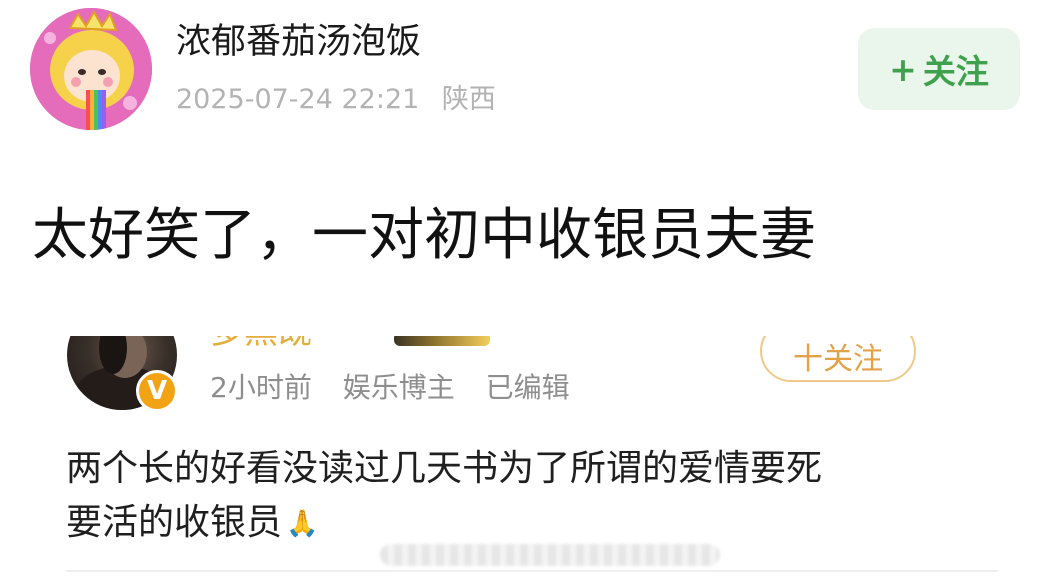 This screenshot has width=1064, height=576. Describe the element at coordinates (442, 341) in the screenshot. I see `level-badge-icon` at that location.